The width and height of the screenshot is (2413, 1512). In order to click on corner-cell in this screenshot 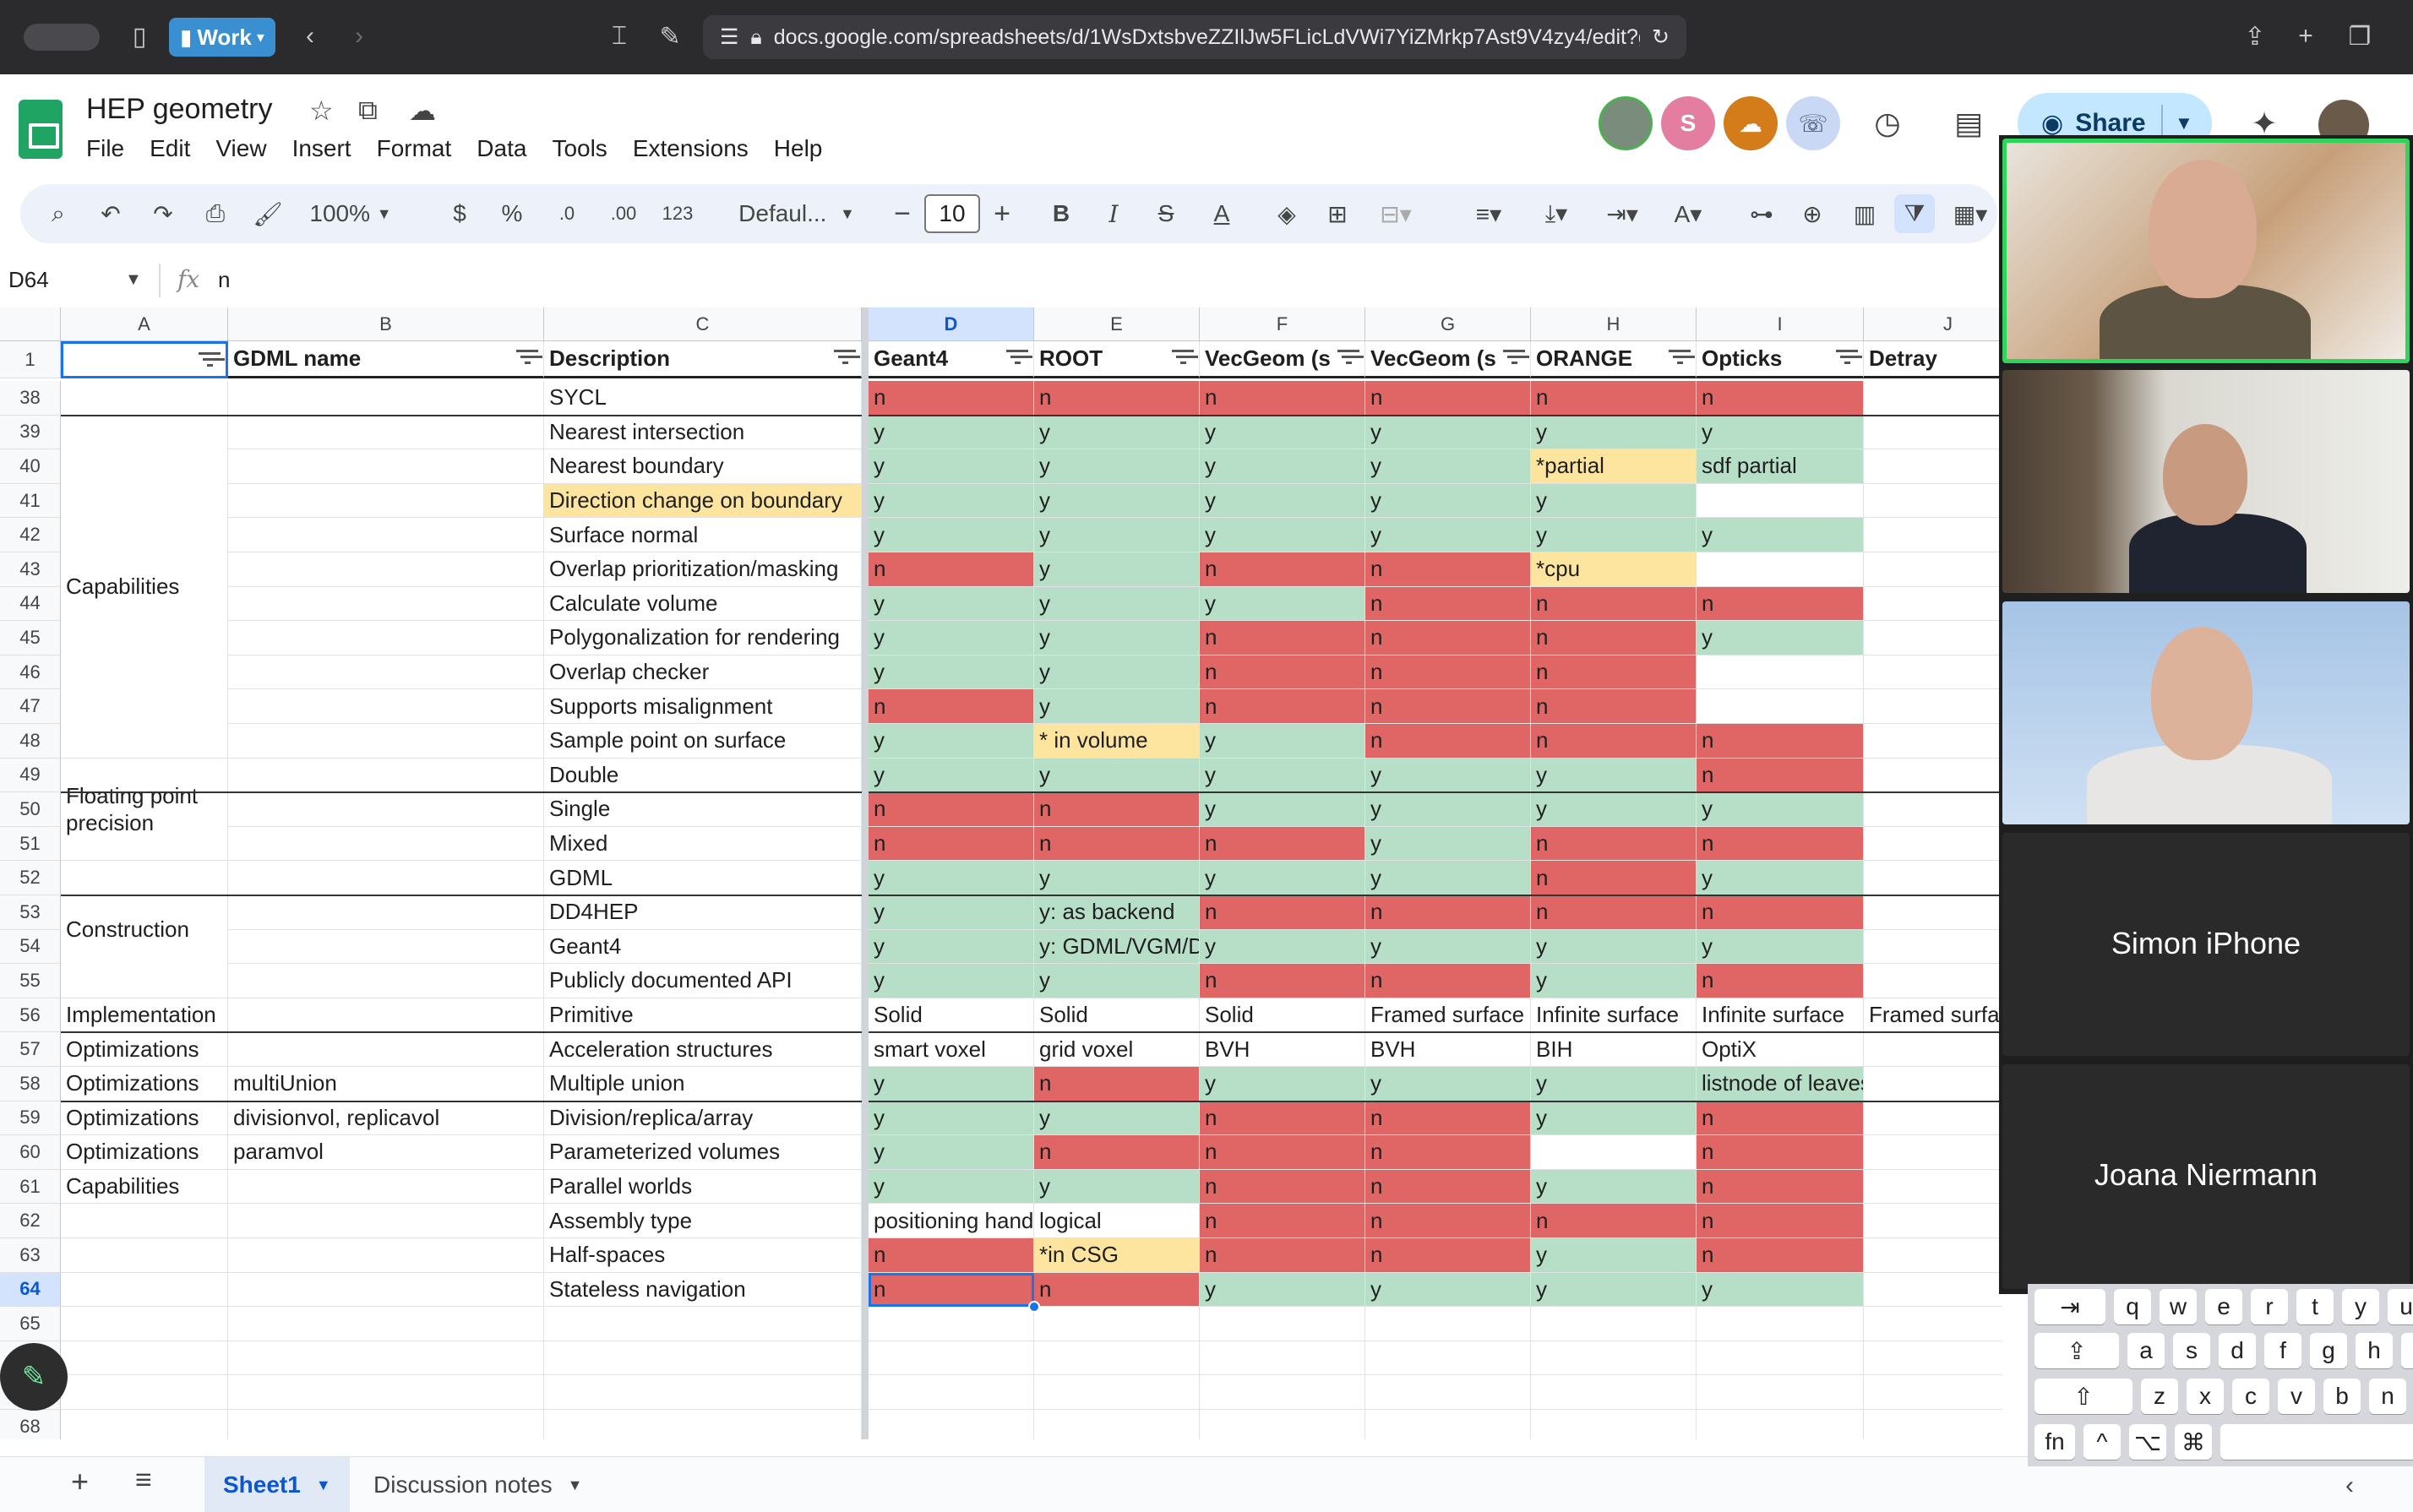, I will do `click(30, 324)`.